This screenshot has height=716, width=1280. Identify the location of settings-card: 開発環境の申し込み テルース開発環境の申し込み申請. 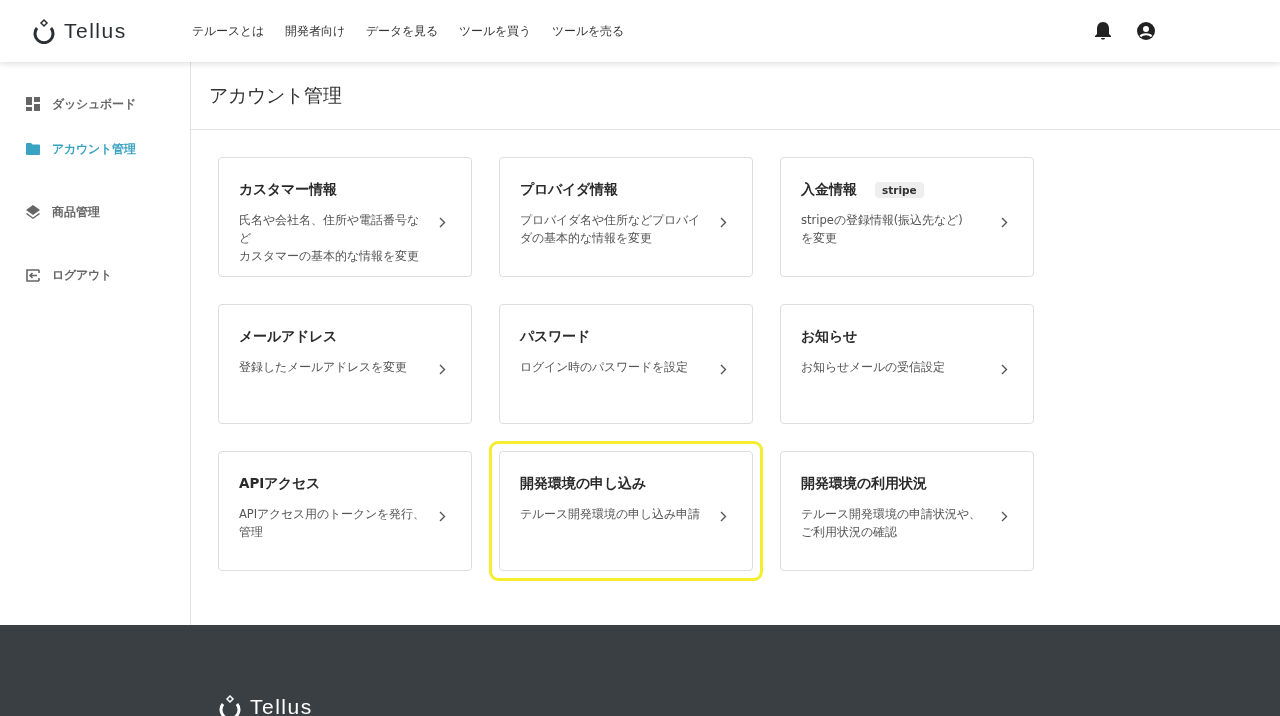
(626, 511).